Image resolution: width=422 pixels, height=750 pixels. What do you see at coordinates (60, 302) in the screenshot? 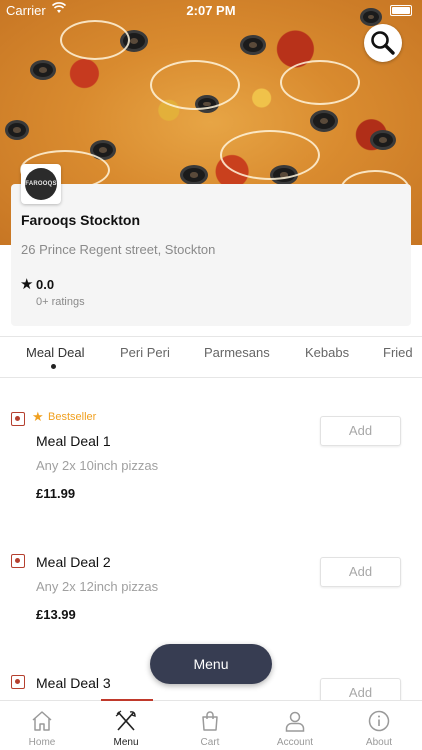
I see `ratings-count: 0+ ratings` at bounding box center [60, 302].